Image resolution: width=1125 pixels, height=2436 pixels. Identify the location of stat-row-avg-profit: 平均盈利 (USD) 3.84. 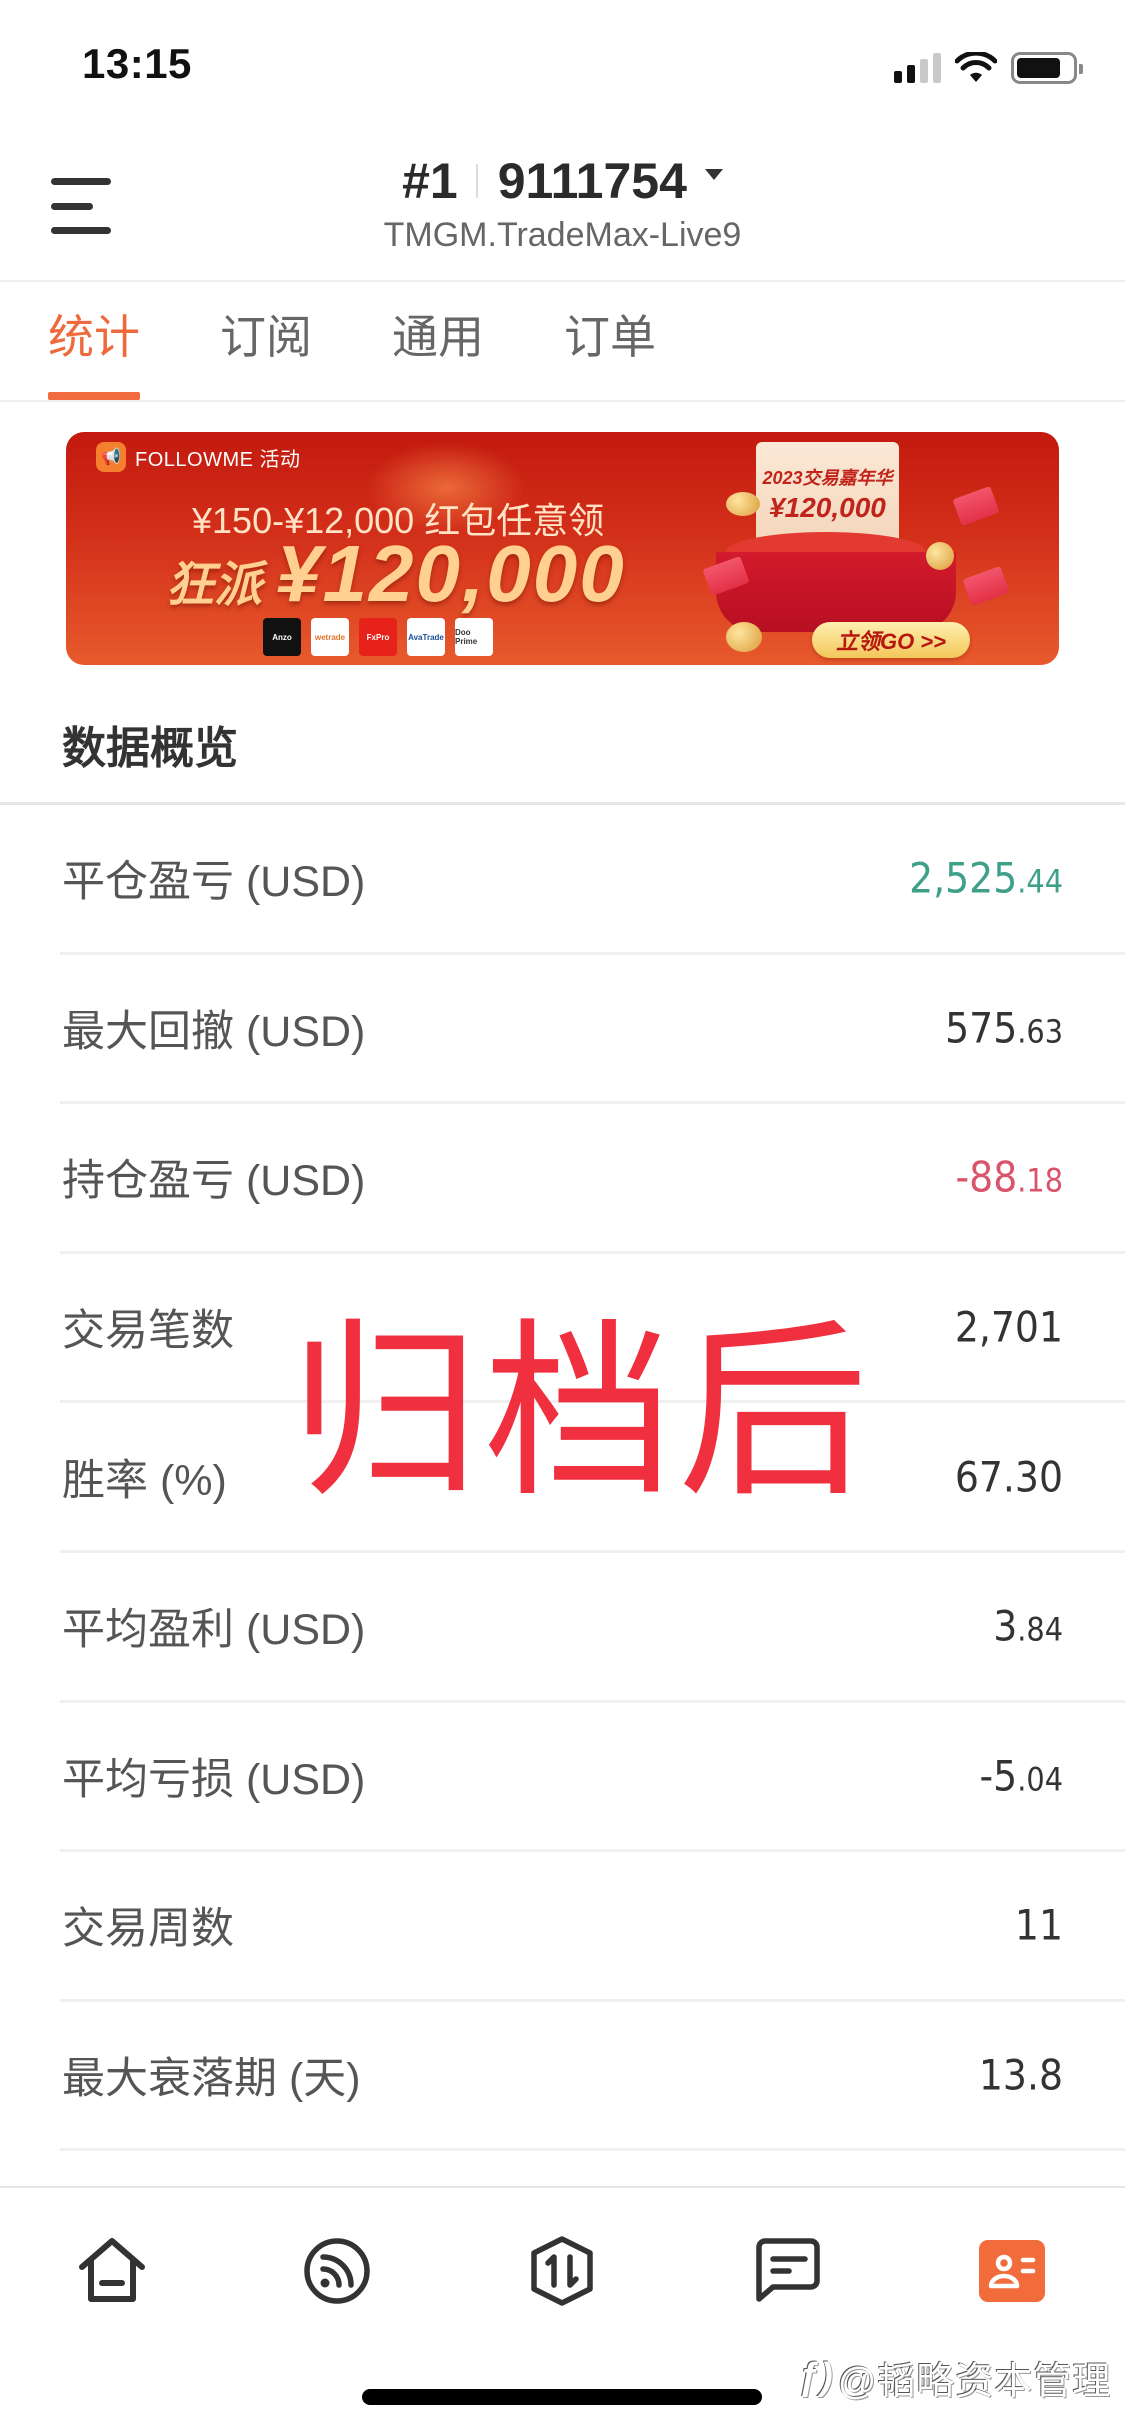
(592, 1628).